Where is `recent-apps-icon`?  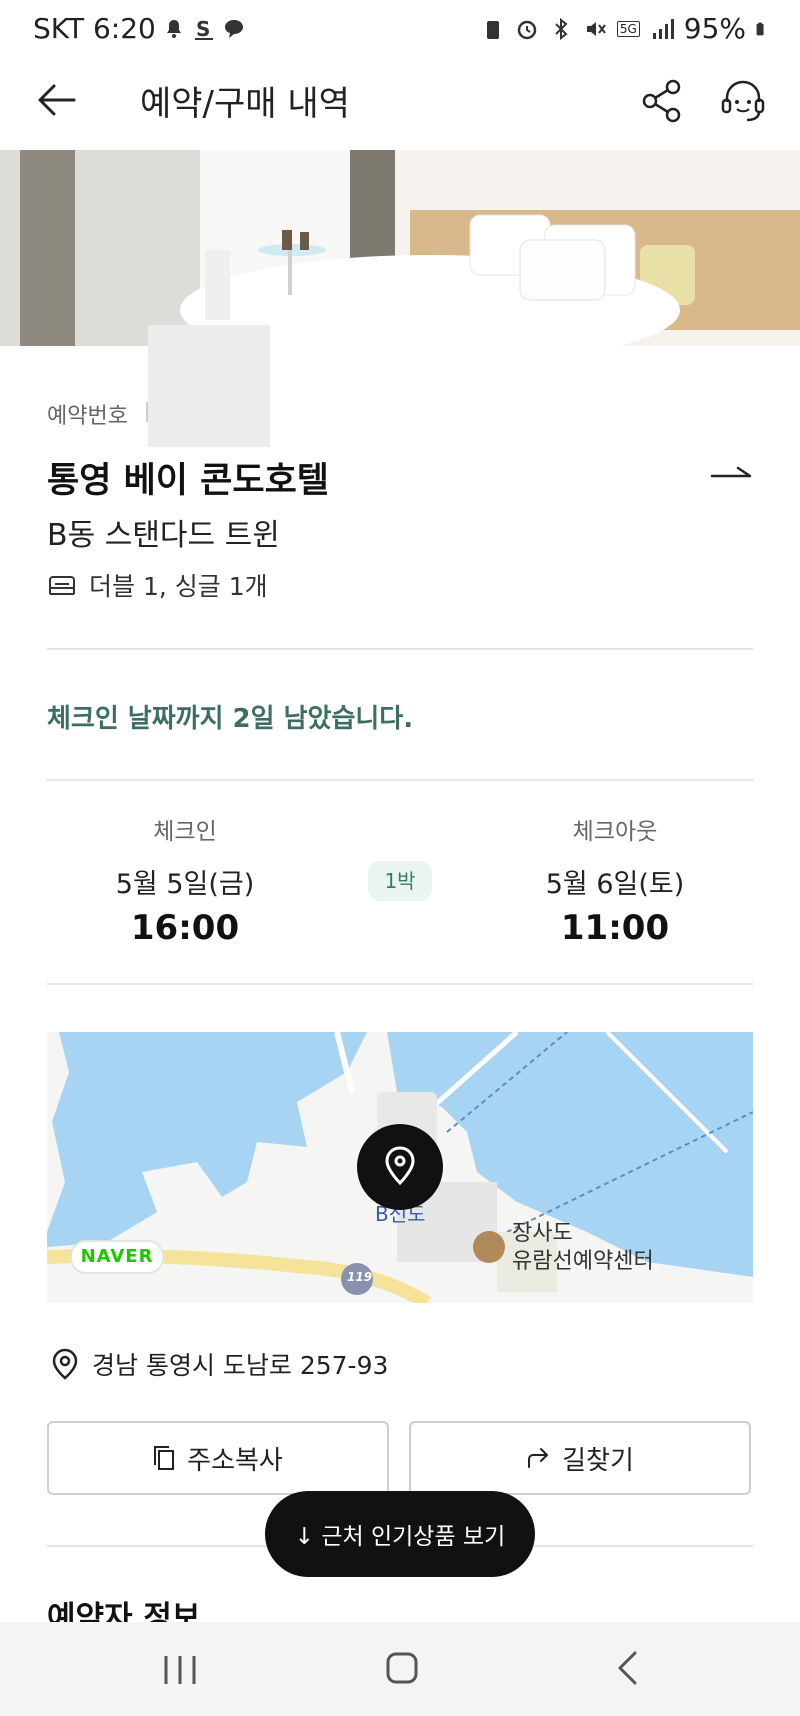 recent-apps-icon is located at coordinates (180, 1670).